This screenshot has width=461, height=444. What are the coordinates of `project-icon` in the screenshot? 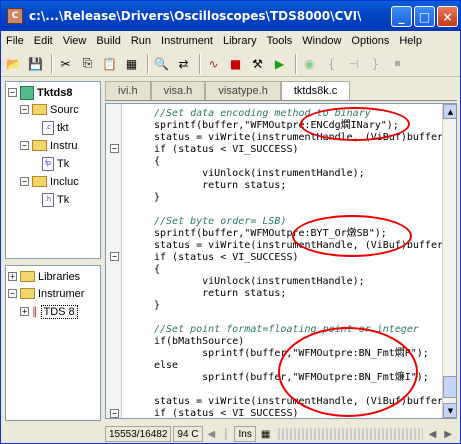 It's located at (27, 92).